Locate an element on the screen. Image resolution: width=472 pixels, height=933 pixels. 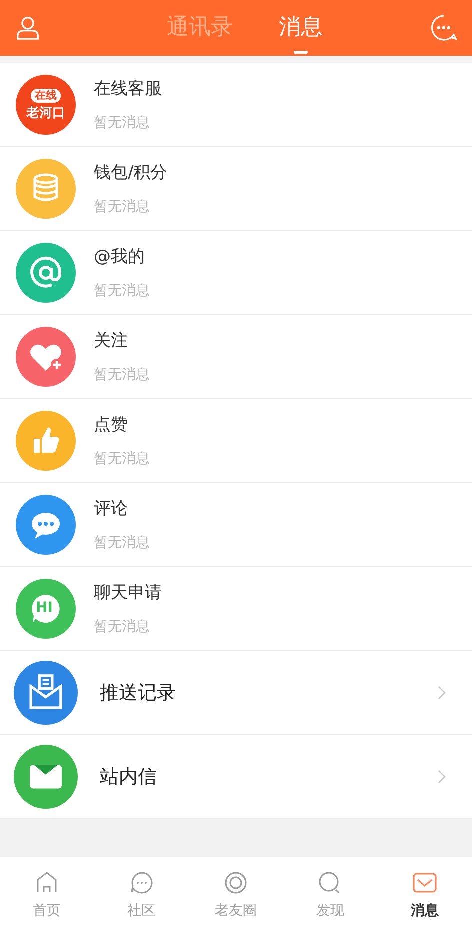
message-item: 点赞 暂无消息 is located at coordinates (236, 441).